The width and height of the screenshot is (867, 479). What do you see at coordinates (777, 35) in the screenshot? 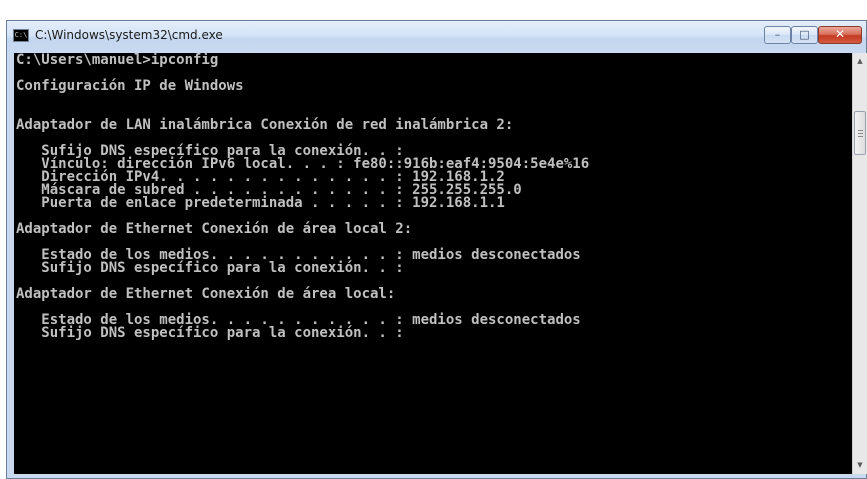
I see `minimize-button: –` at bounding box center [777, 35].